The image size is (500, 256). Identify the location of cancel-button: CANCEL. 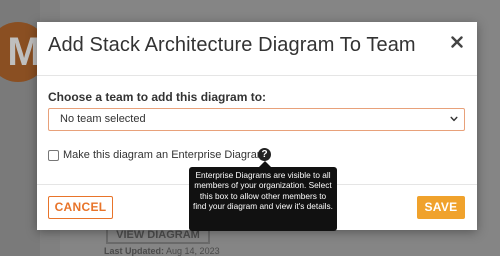
(80, 207).